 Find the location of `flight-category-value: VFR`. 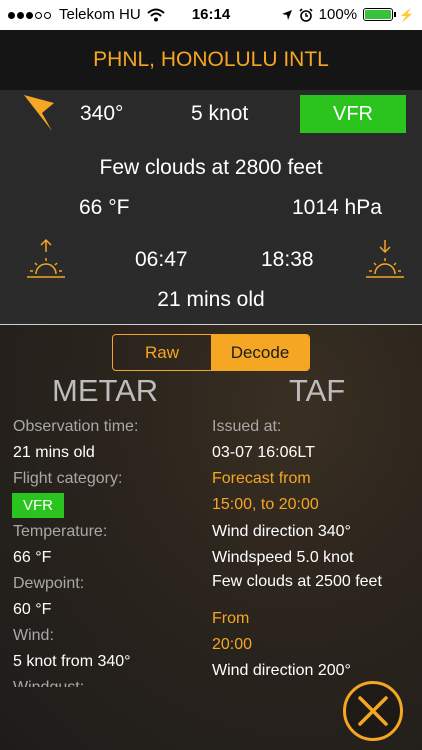

flight-category-value: VFR is located at coordinates (38, 505).